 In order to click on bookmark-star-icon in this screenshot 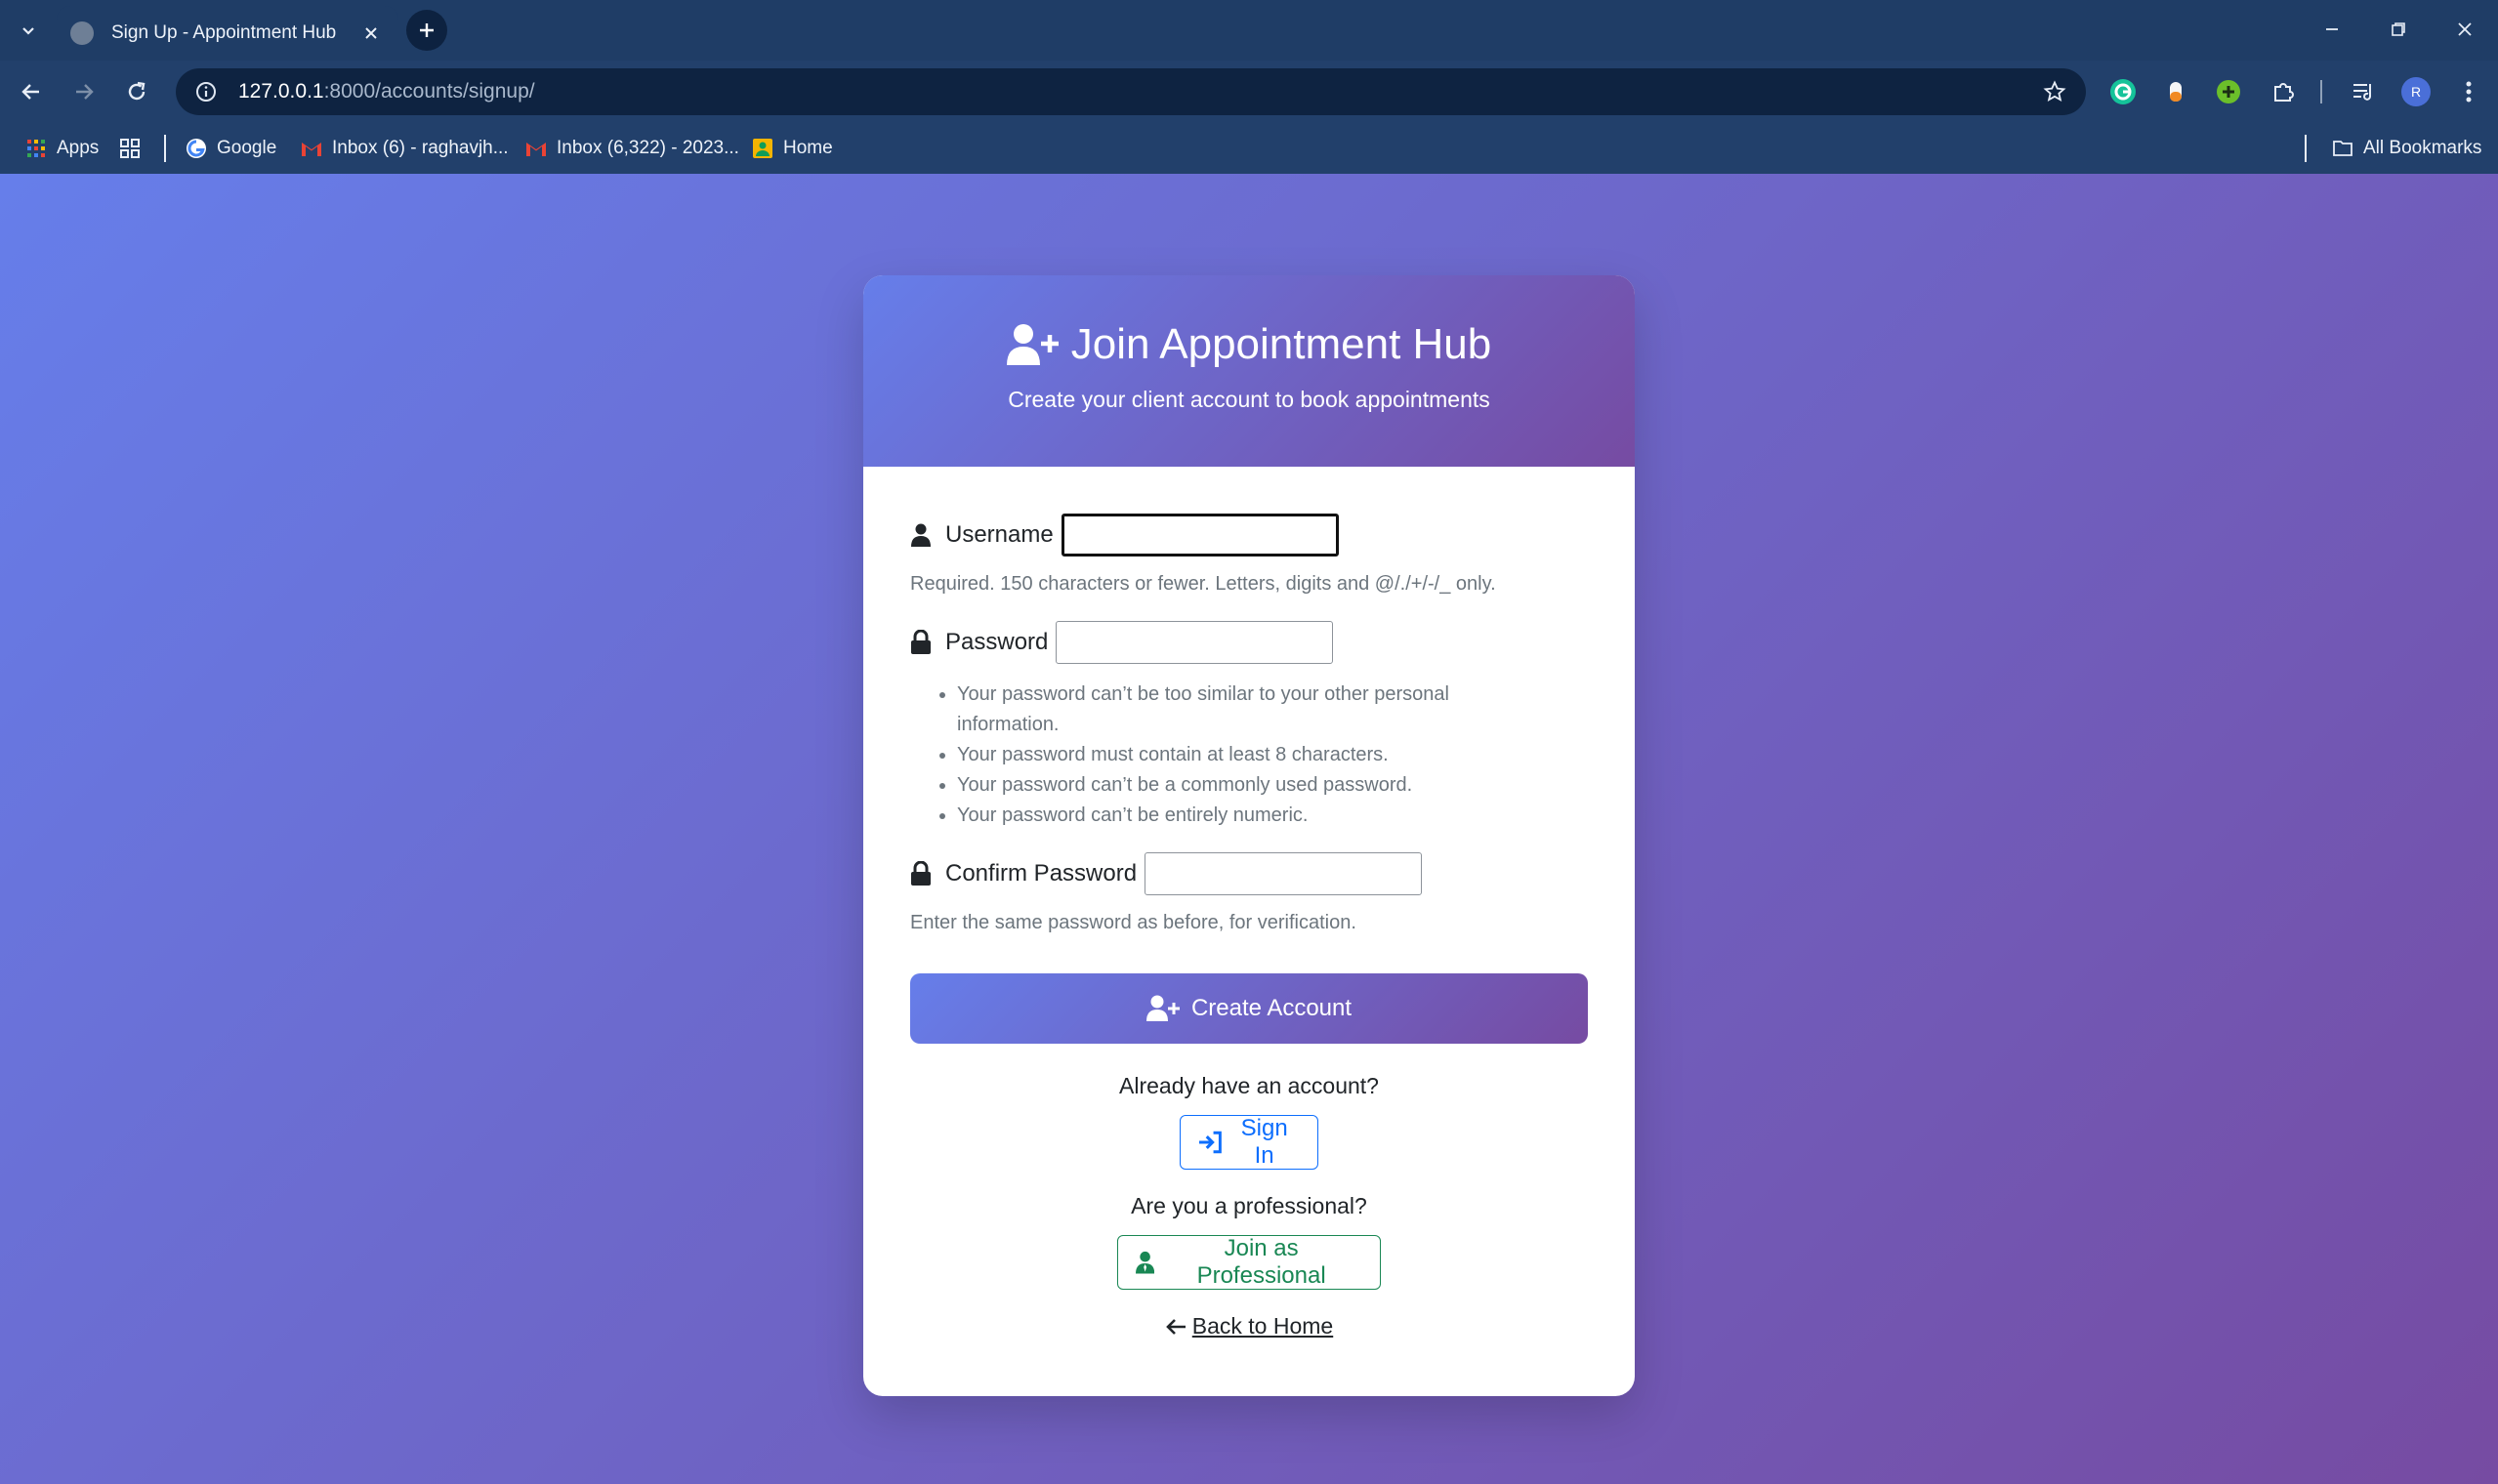, I will do `click(2054, 92)`.